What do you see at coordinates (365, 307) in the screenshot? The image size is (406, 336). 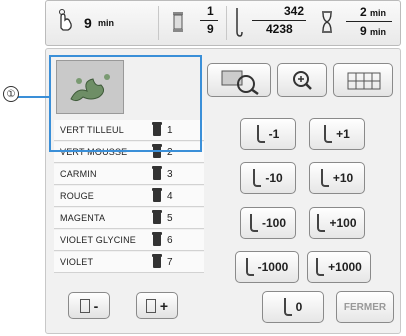 I see `close-button: FERMER` at bounding box center [365, 307].